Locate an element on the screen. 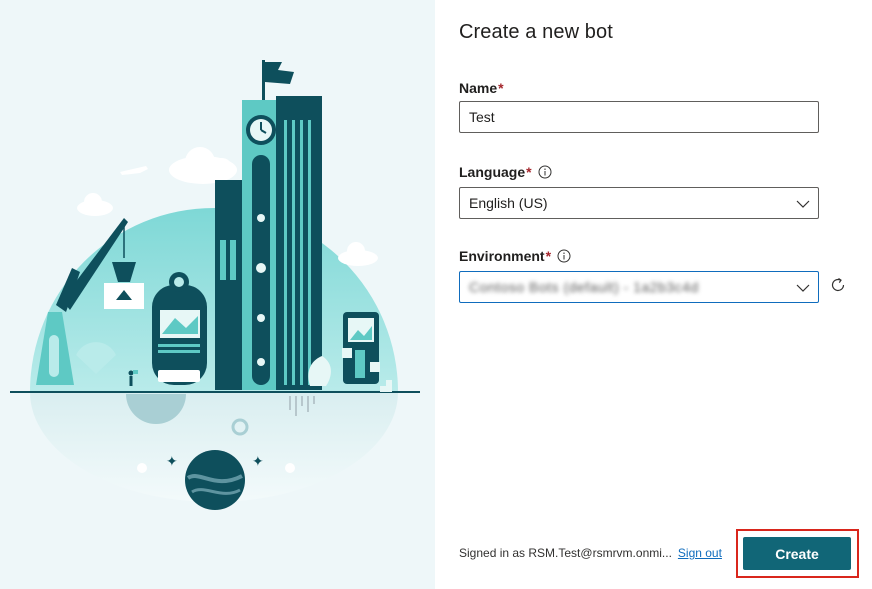 This screenshot has height=589, width=872. name-input is located at coordinates (639, 117).